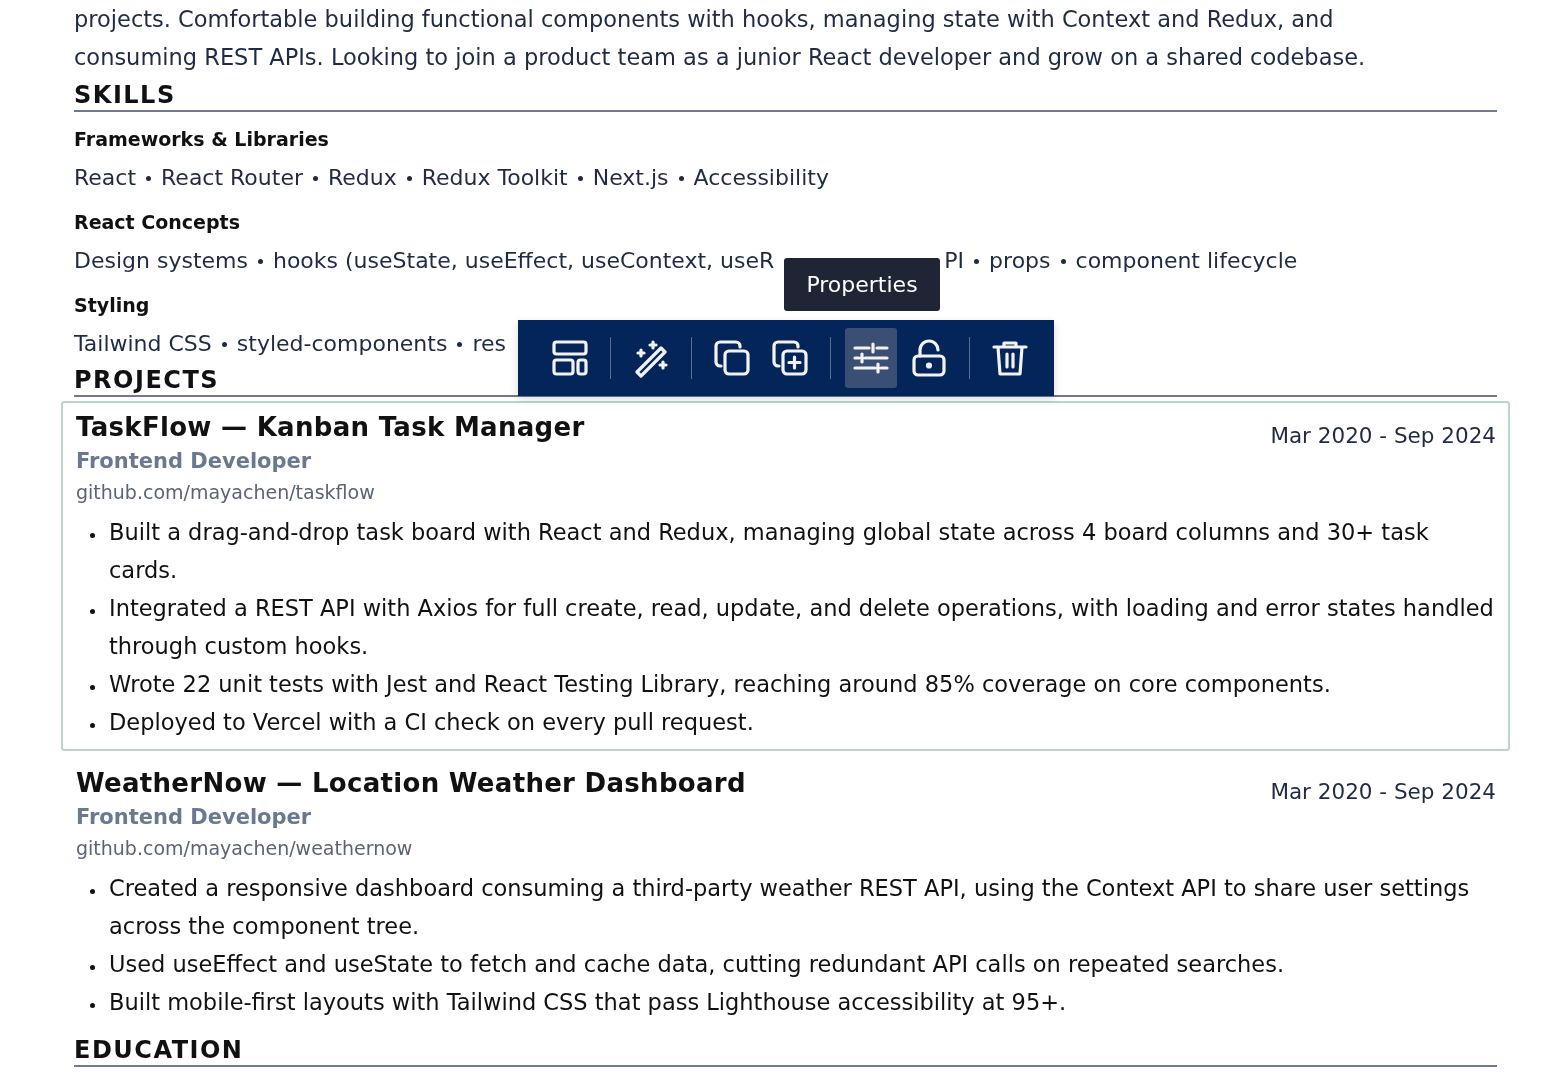 Image resolution: width=1554 pixels, height=1084 pixels. Describe the element at coordinates (731, 358) in the screenshot. I see `copy-icon` at that location.